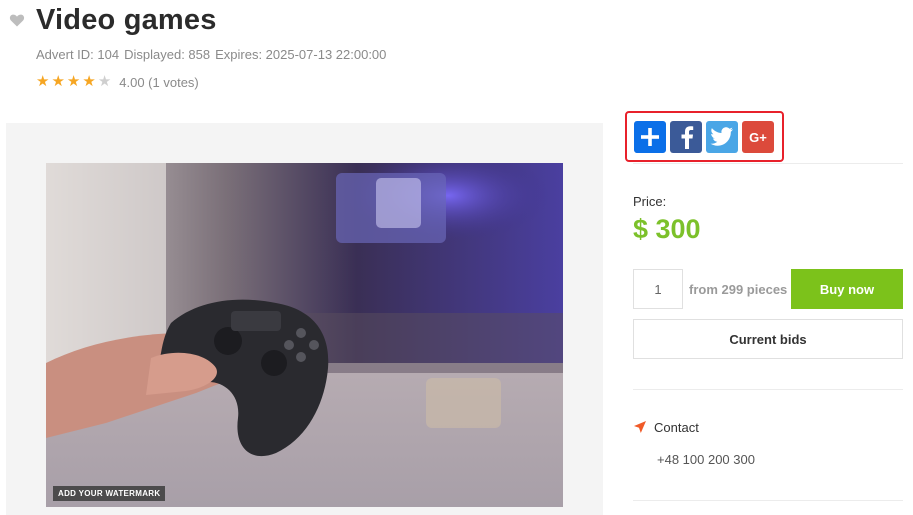 The width and height of the screenshot is (913, 515). What do you see at coordinates (640, 427) in the screenshot?
I see `location-arrow-icon` at bounding box center [640, 427].